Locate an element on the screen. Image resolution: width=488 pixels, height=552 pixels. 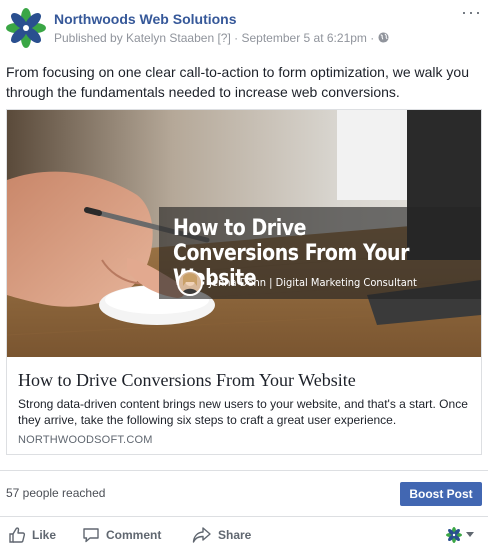
page-avatar is located at coordinates (26, 28).